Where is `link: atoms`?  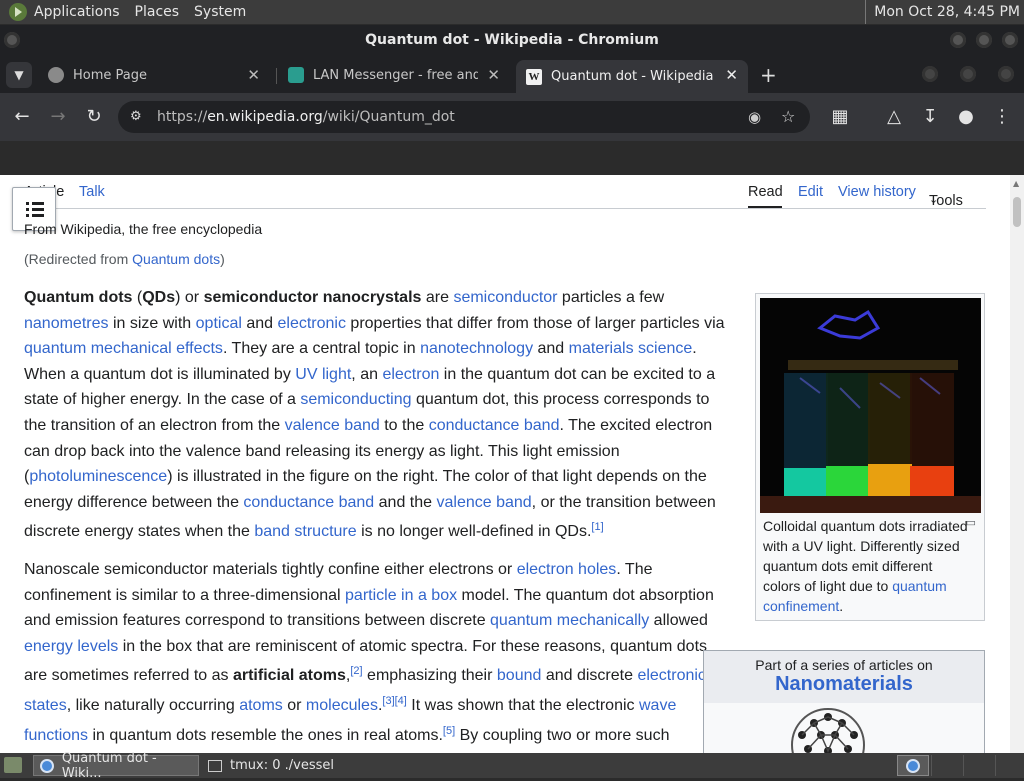 link: atoms is located at coordinates (261, 705).